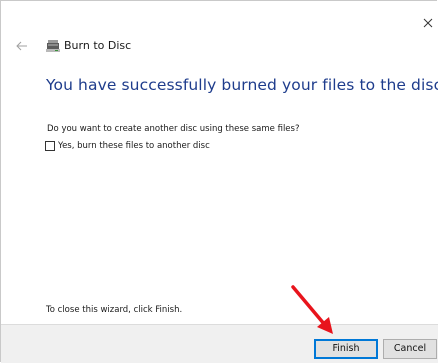 Image resolution: width=438 pixels, height=363 pixels. Describe the element at coordinates (219, 343) in the screenshot. I see `wizard-footer: Finish Cancel` at that location.